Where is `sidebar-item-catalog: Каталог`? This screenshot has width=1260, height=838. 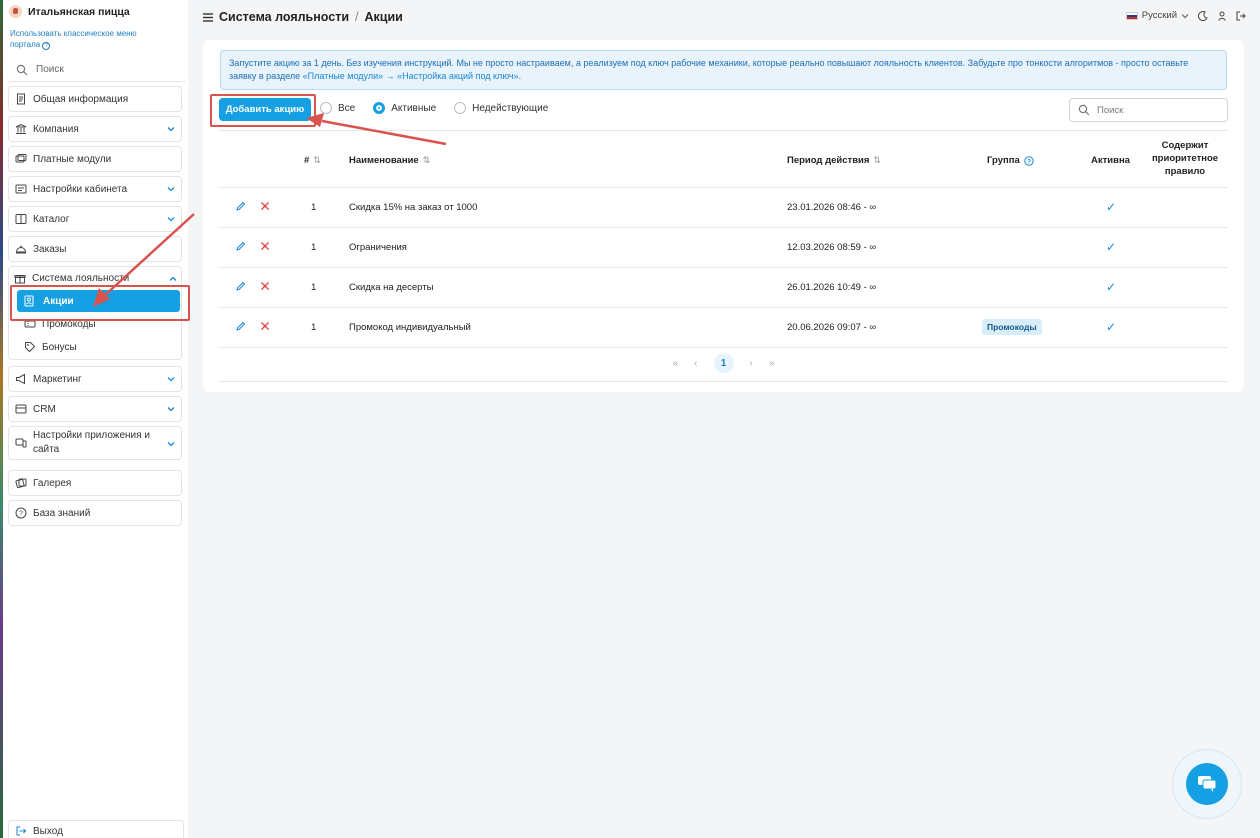 sidebar-item-catalog: Каталог is located at coordinates (95, 219).